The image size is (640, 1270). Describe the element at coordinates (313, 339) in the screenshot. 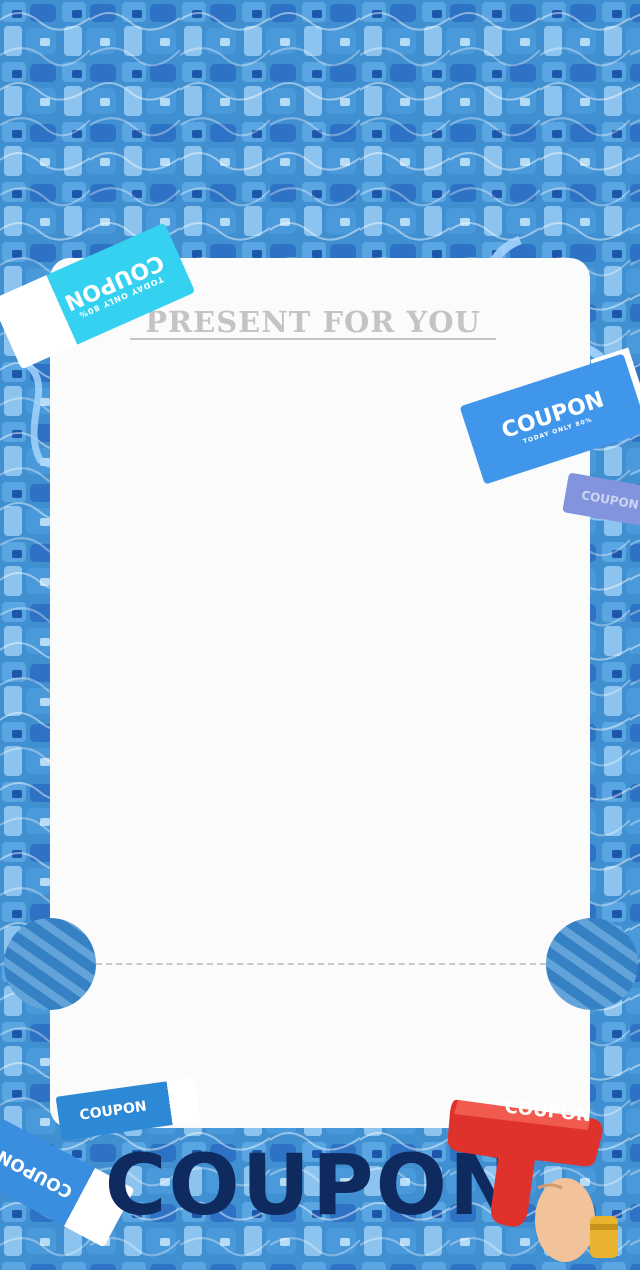

I see `title-underline` at that location.